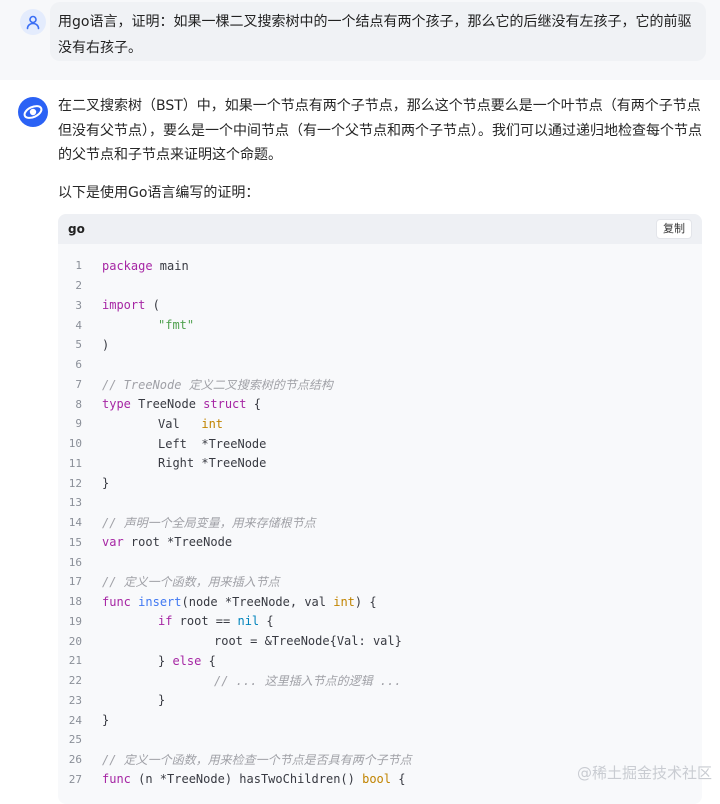 The image size is (720, 804). I want to click on code-line: 14 // 声明一个全局变量，用来存储根节点, so click(380, 523).